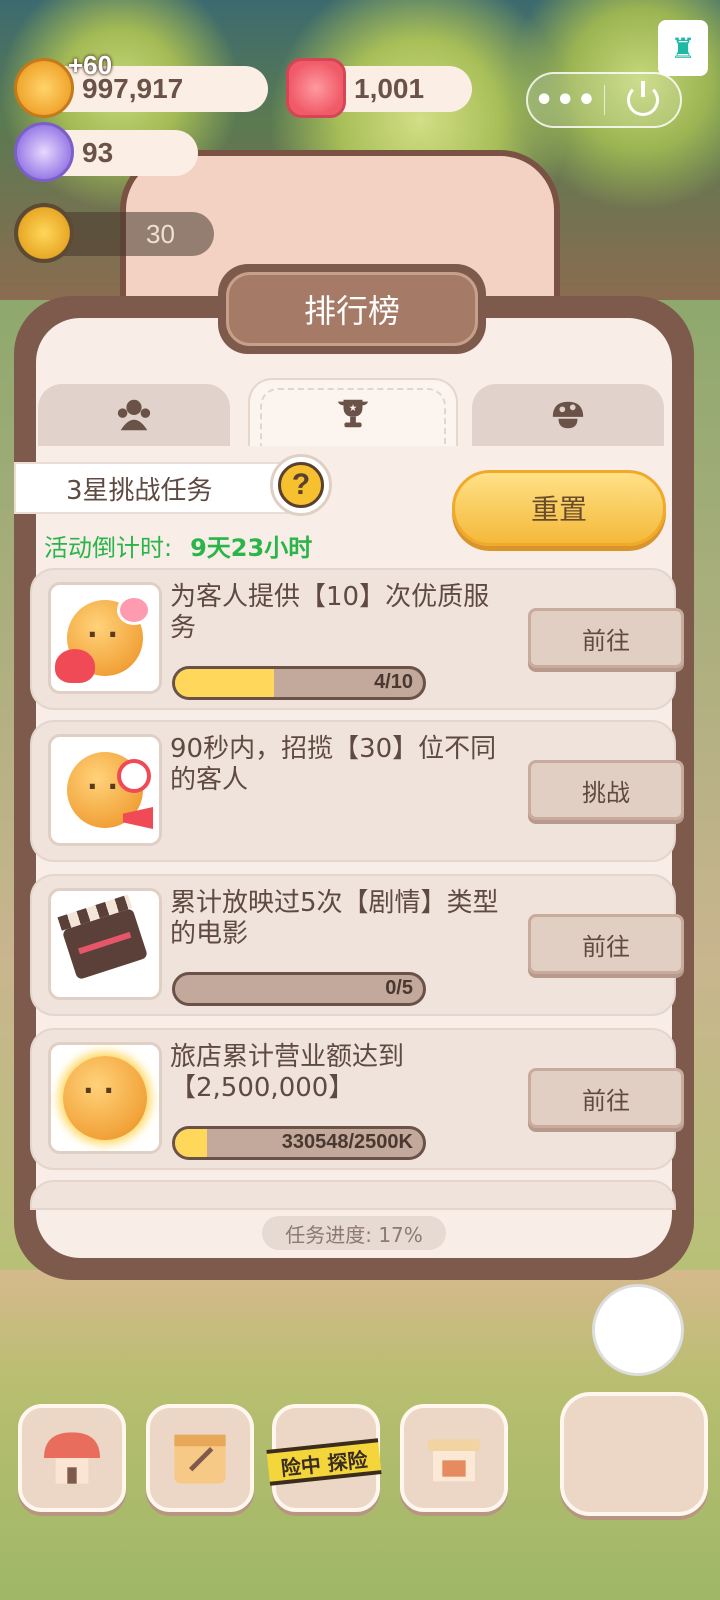 This screenshot has height=1600, width=720. What do you see at coordinates (178, 545) in the screenshot?
I see `event-countdown: 活动倒计时: 9天23小时` at bounding box center [178, 545].